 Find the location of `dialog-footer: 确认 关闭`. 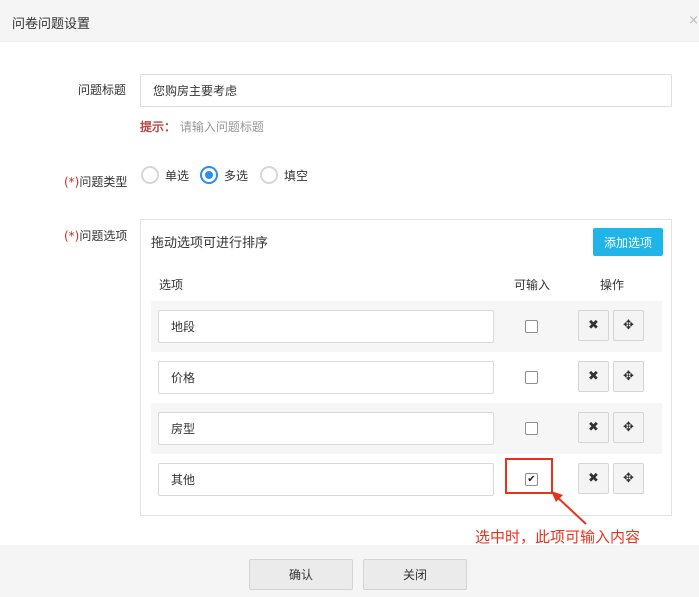

dialog-footer: 确认 关闭 is located at coordinates (349, 571).